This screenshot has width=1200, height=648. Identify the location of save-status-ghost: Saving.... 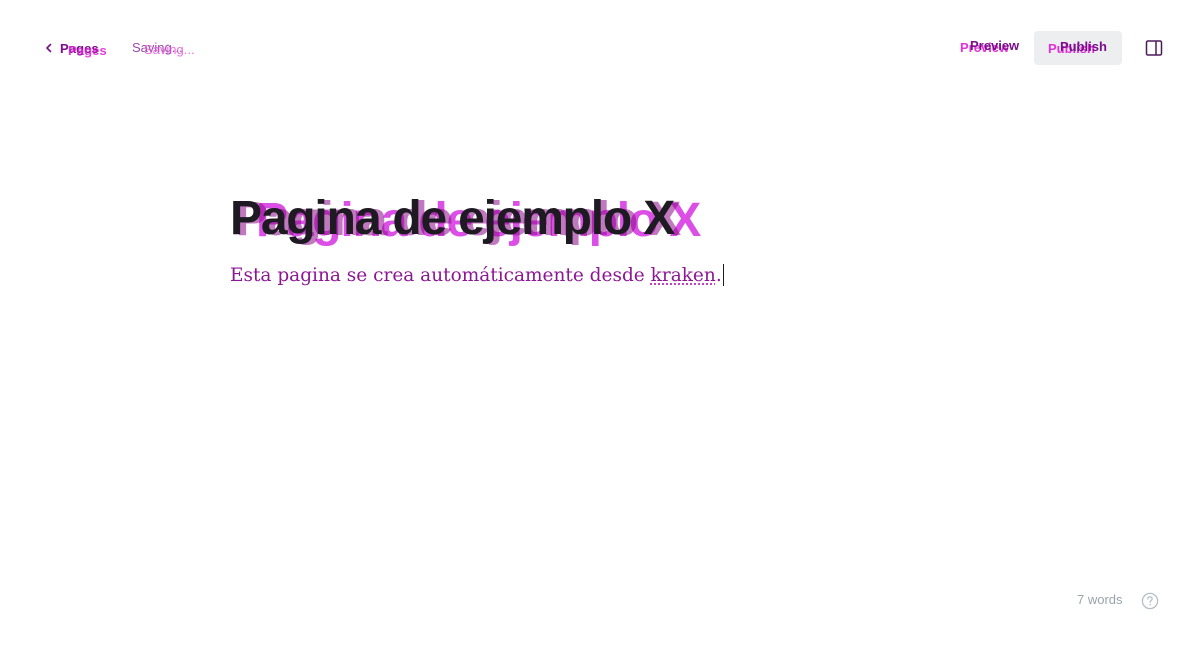
(169, 49).